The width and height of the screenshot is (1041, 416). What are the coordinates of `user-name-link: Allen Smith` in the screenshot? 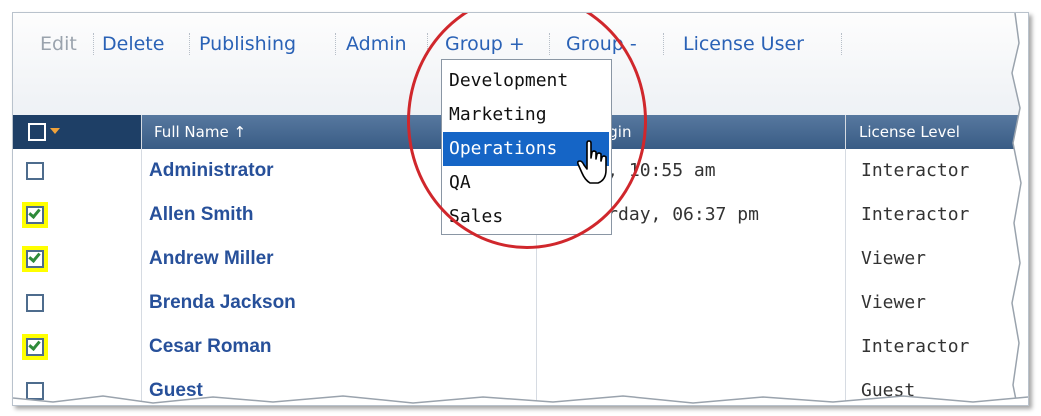 It's located at (201, 215).